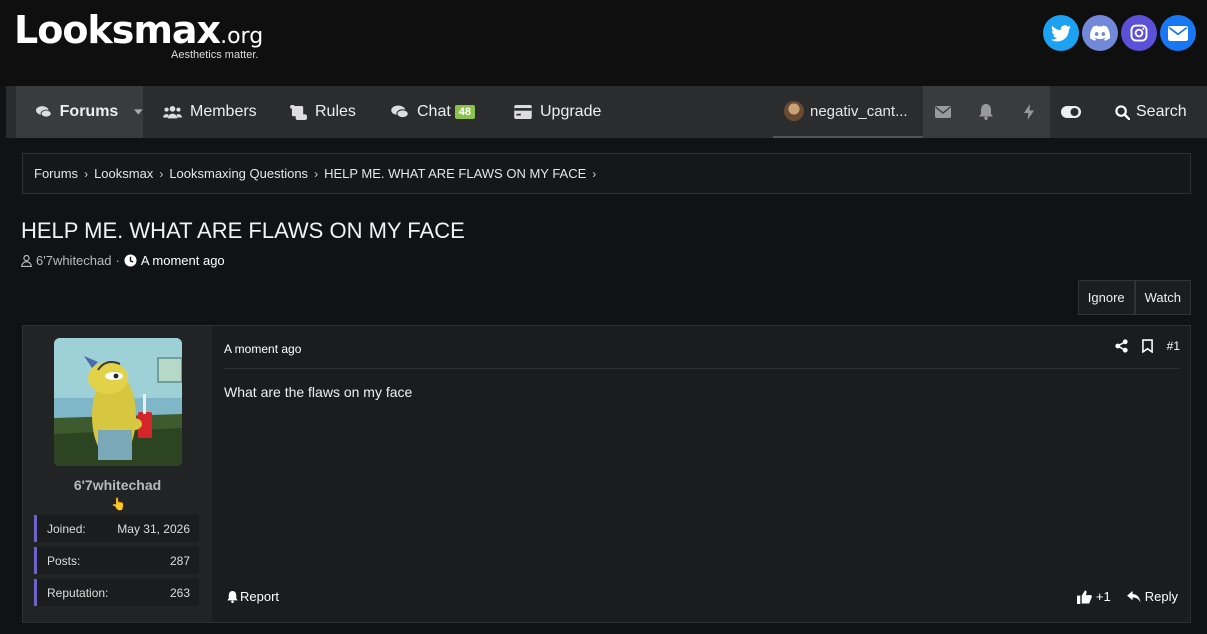  Describe the element at coordinates (44, 112) in the screenshot. I see `comments-icon` at that location.